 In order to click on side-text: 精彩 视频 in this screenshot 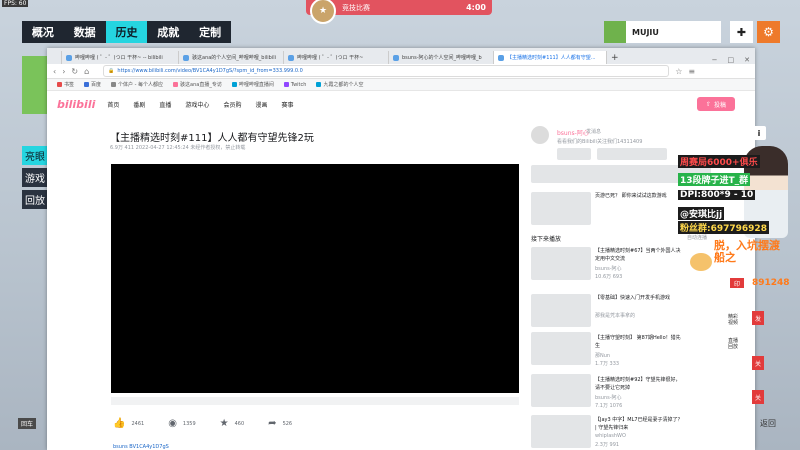, I will do `click(733, 320)`.